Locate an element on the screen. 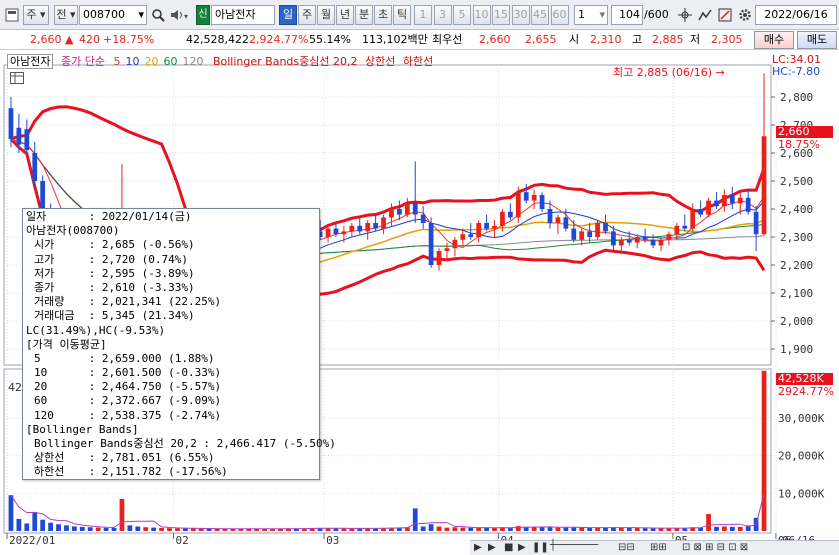  stop-icon: ■ is located at coordinates (508, 547).